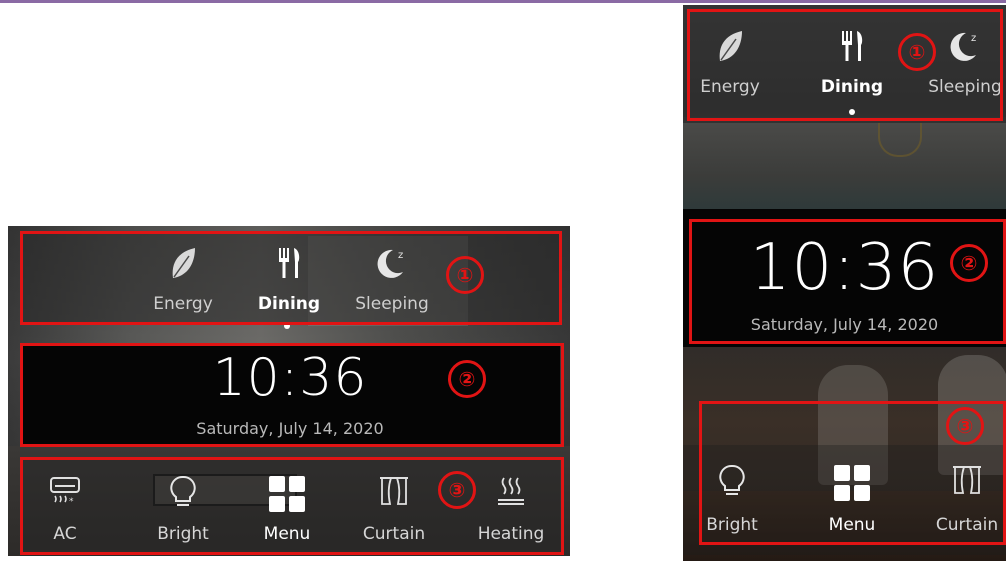 This screenshot has height=561, width=1006. Describe the element at coordinates (844, 168) in the screenshot. I see `background-cabinet` at that location.